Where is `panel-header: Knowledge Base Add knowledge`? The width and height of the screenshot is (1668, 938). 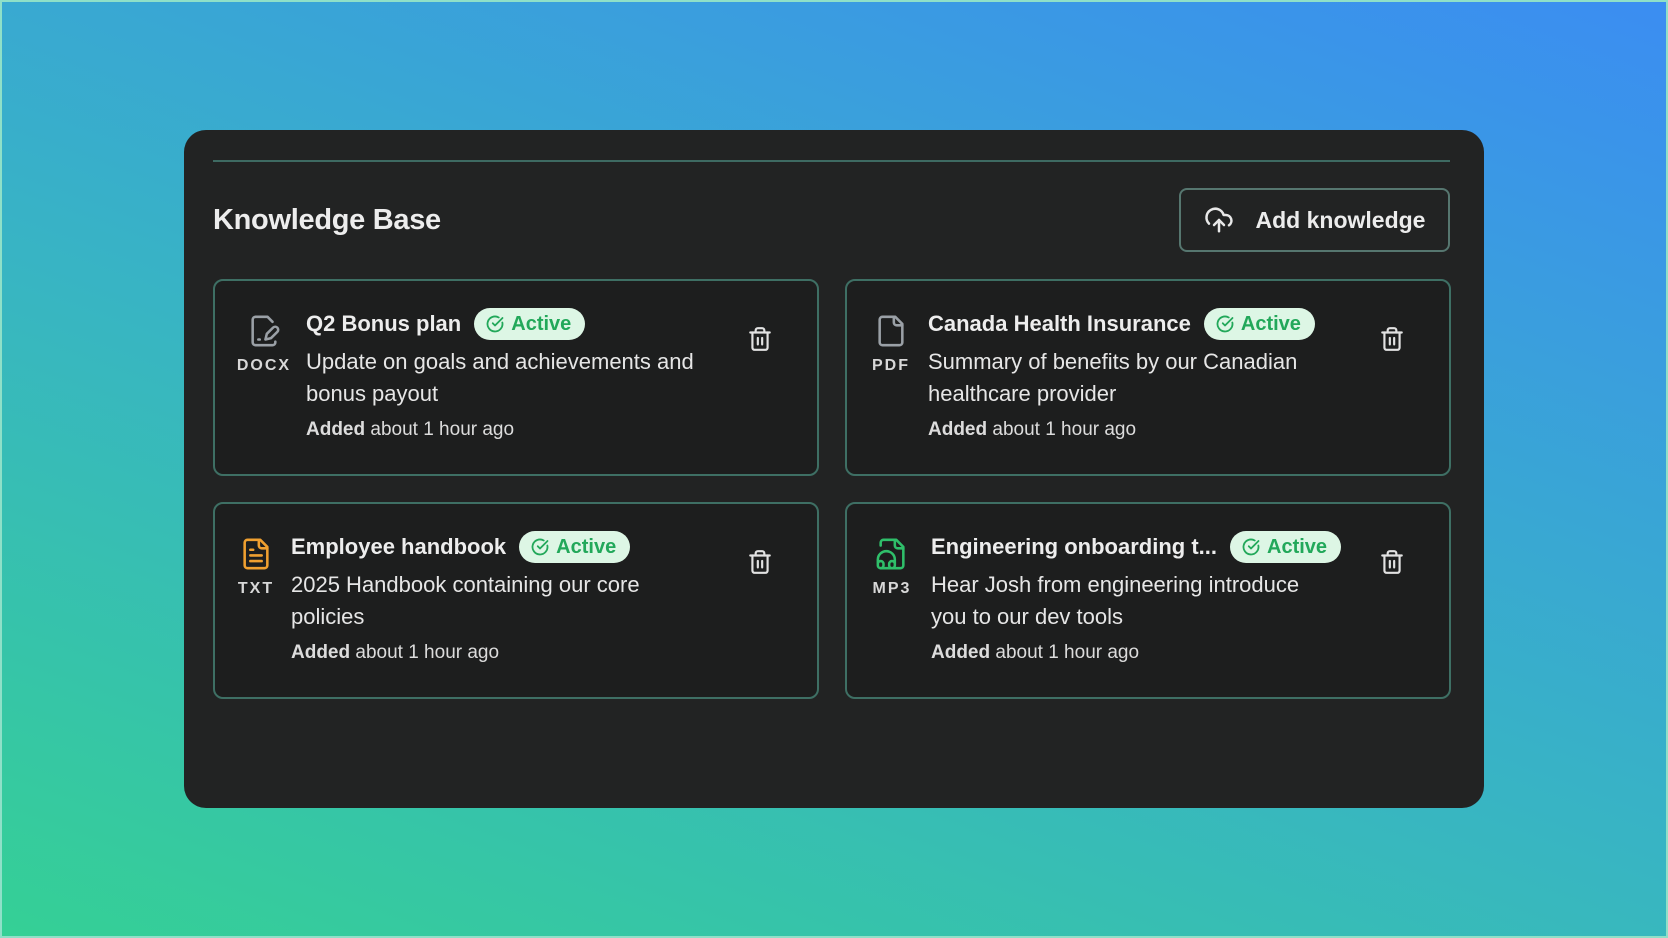 panel-header: Knowledge Base Add knowledge is located at coordinates (831, 220).